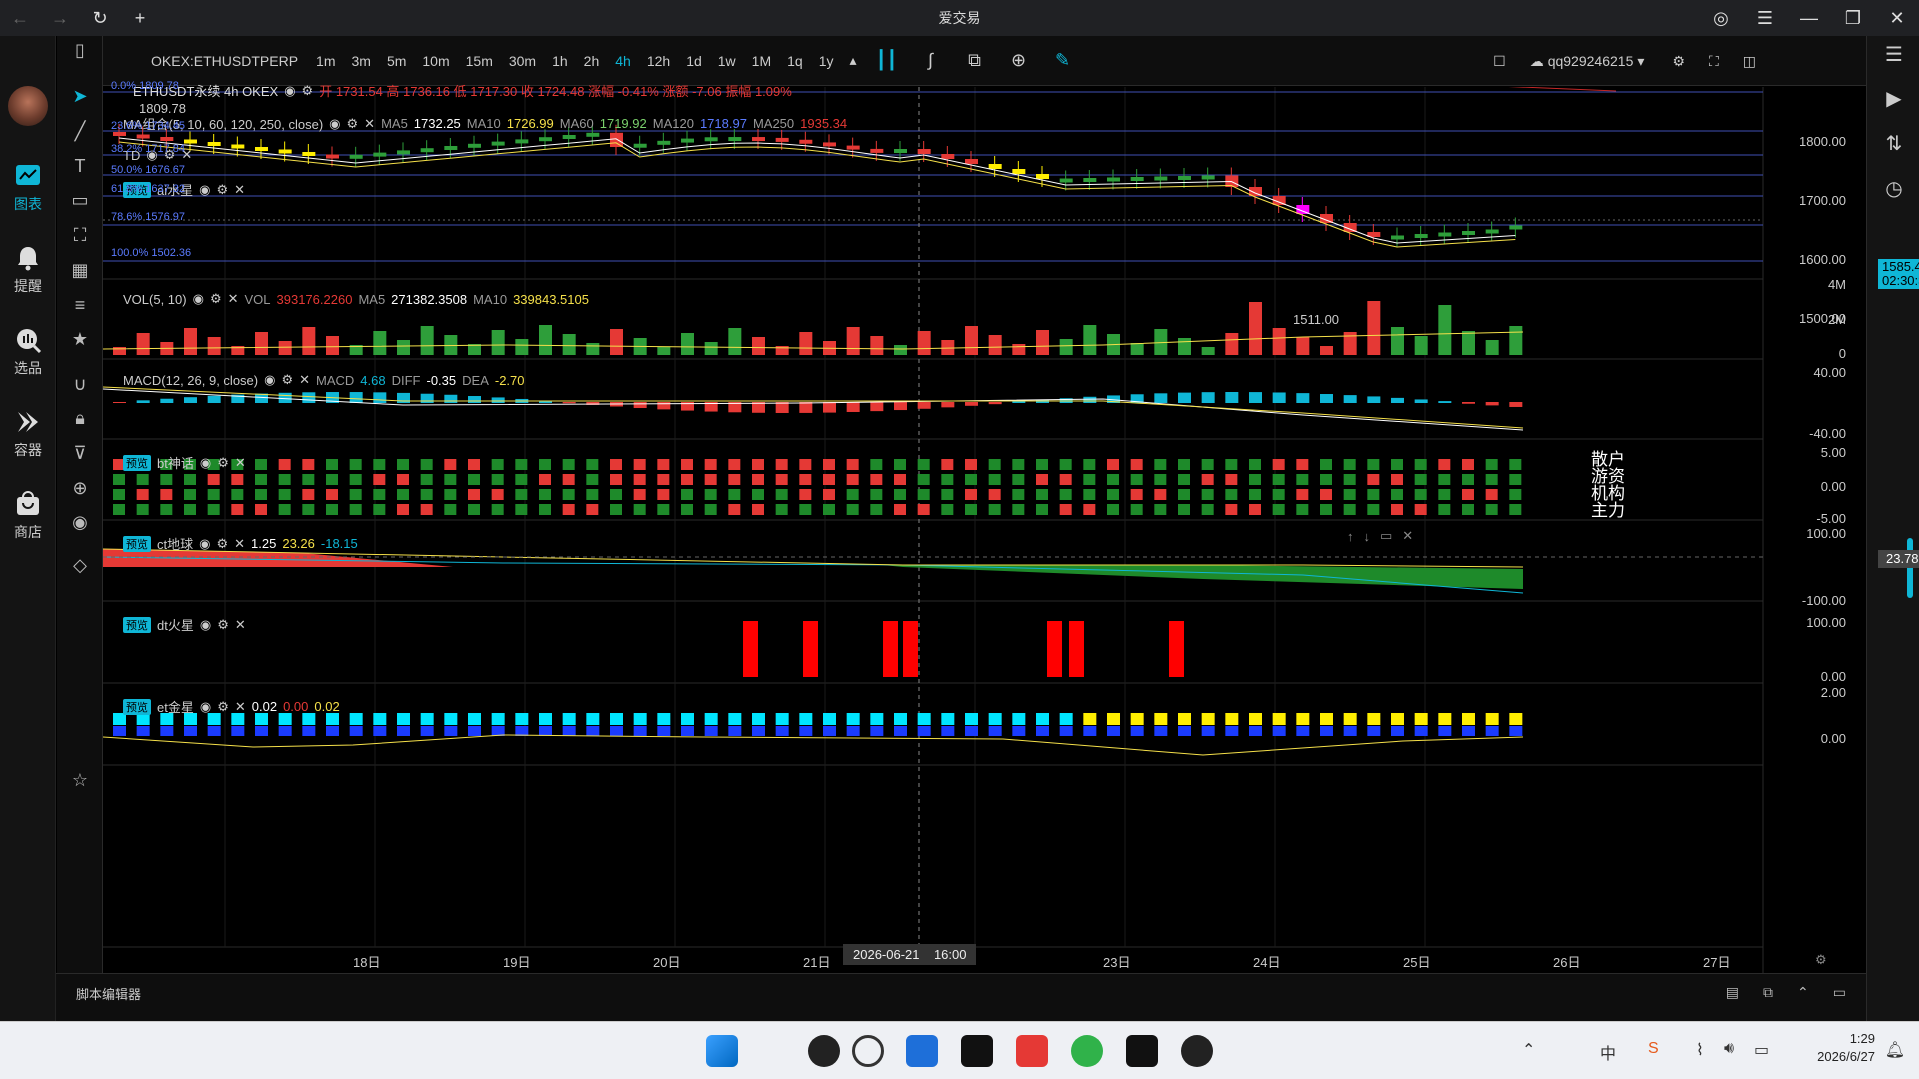 This screenshot has height=1079, width=1919. Describe the element at coordinates (1749, 61) in the screenshot. I see `panel-toggle-icon: ◫` at that location.